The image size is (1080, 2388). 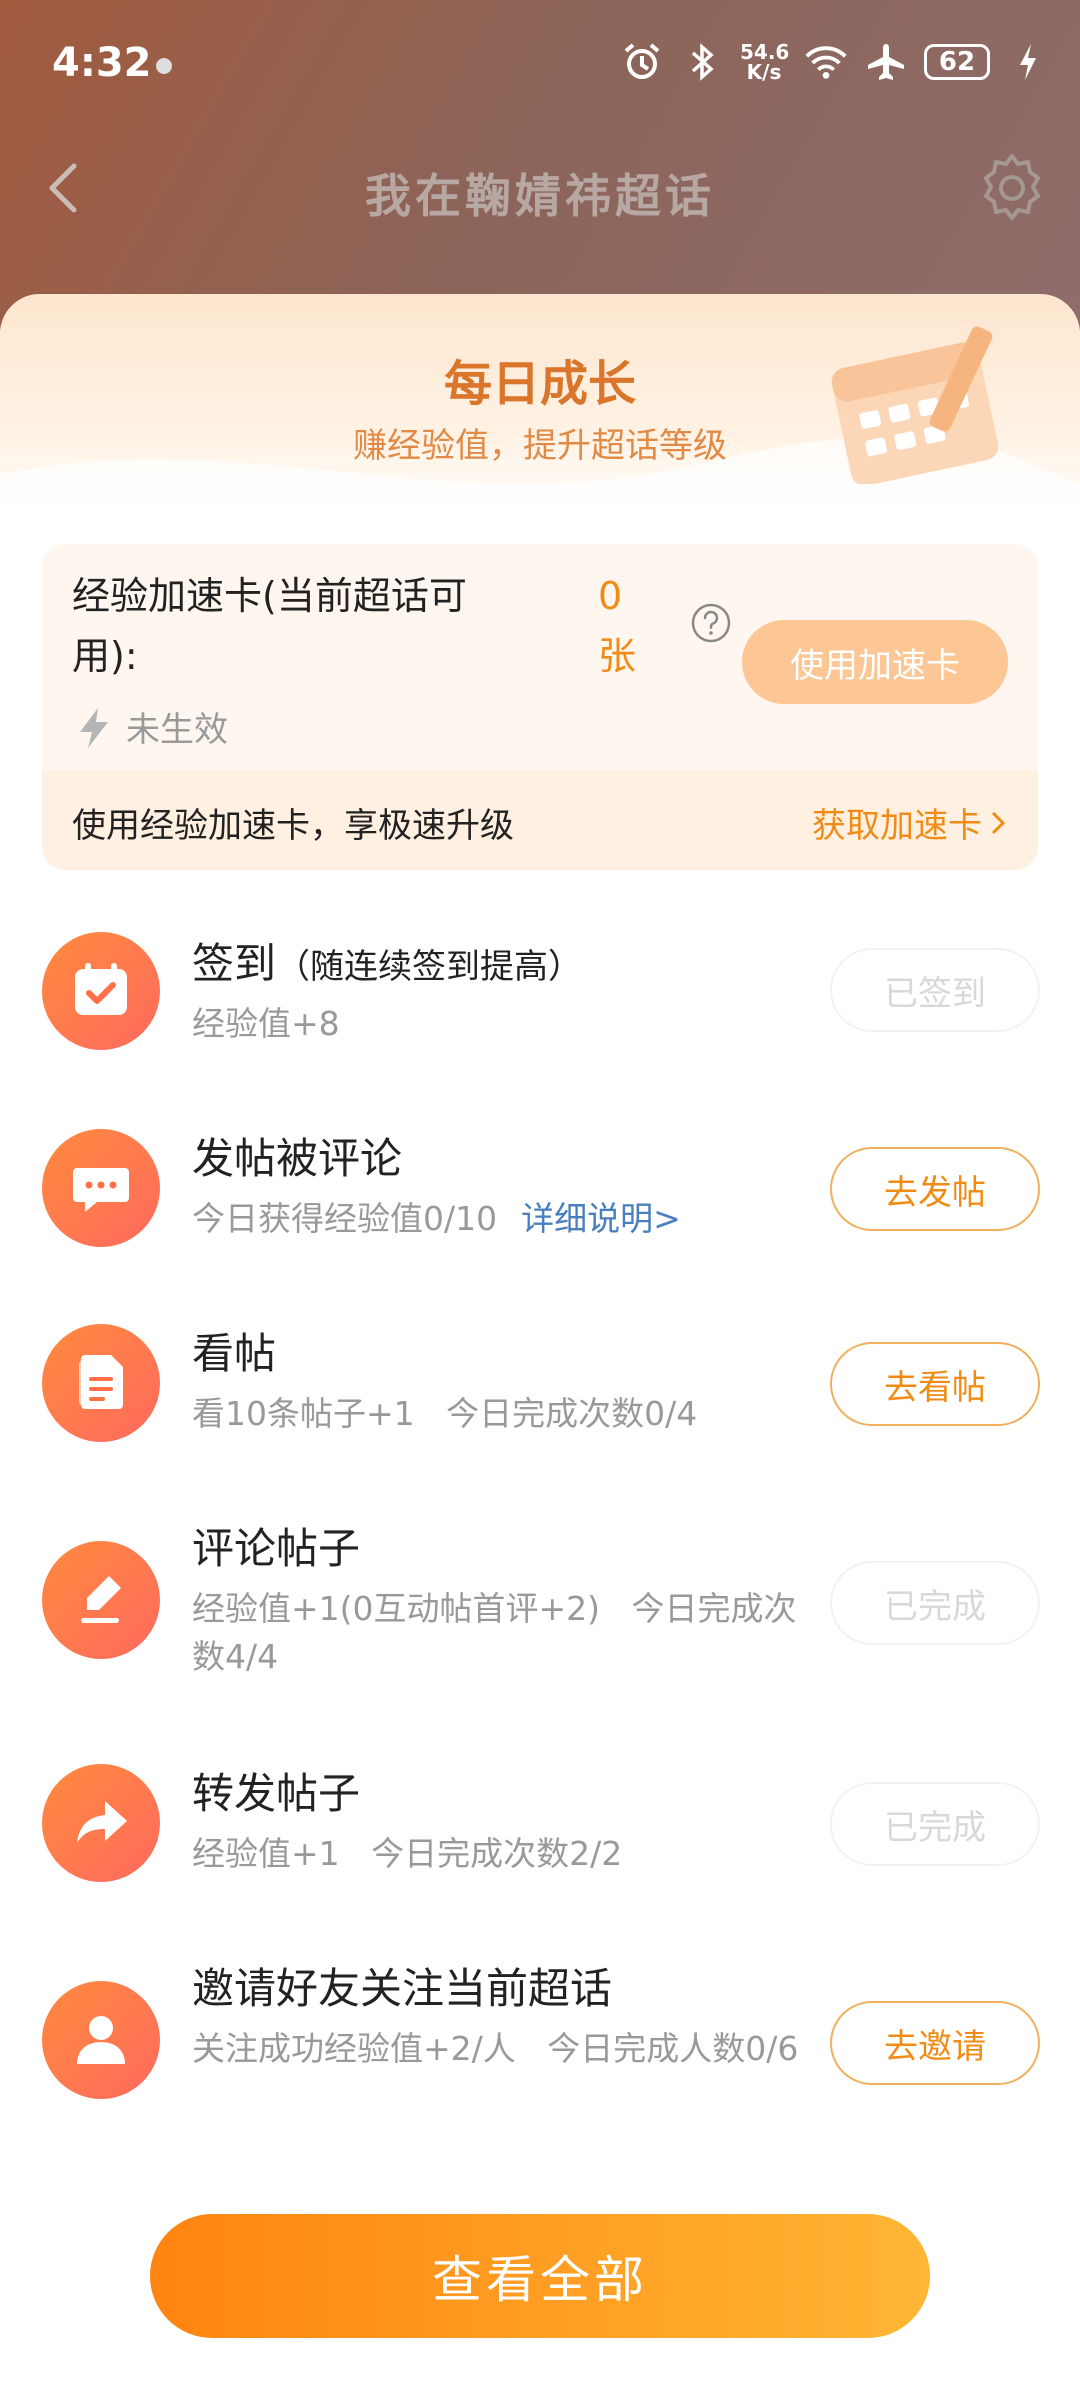 I want to click on task-sign-in: 签到（随连续签到提高） 经验值+8 已签到, so click(x=540, y=990).